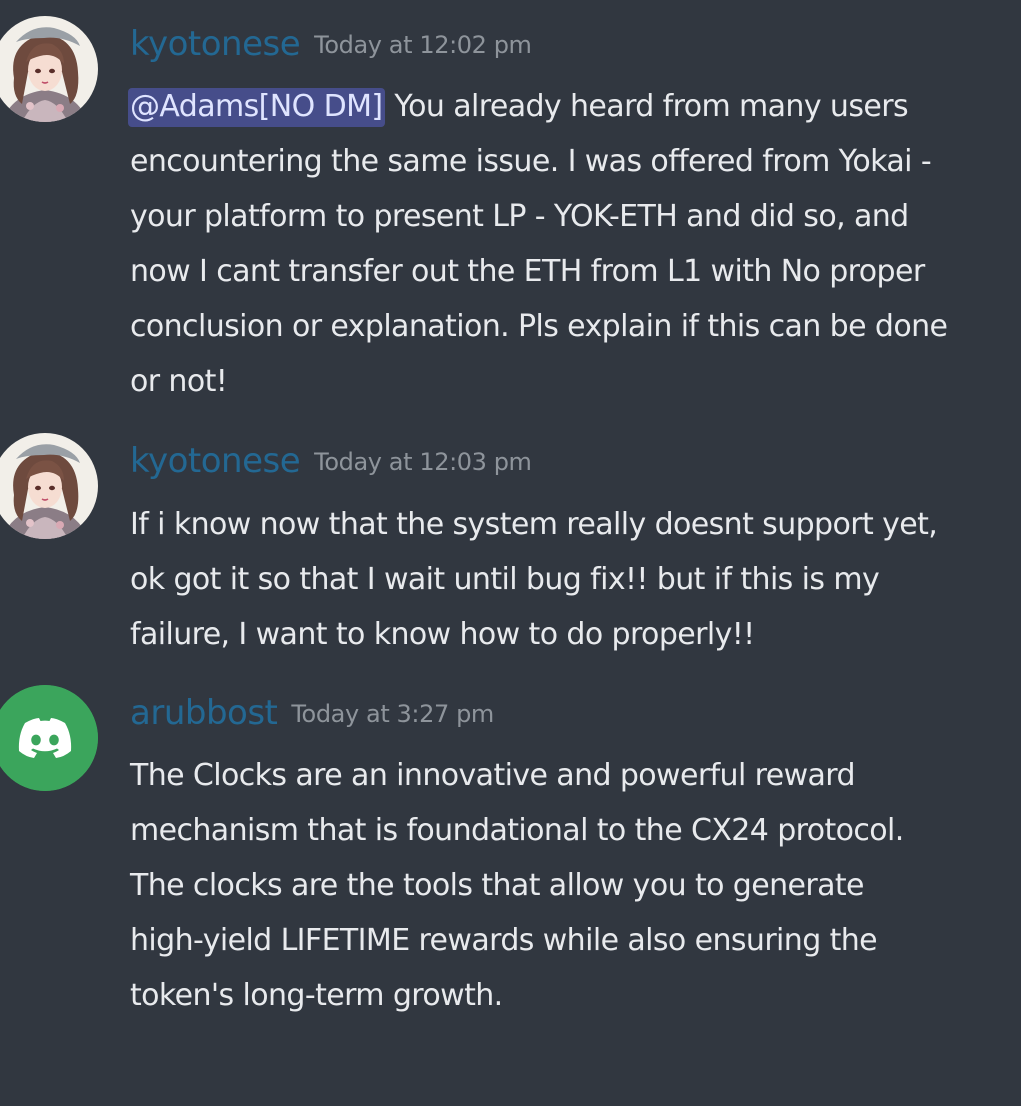 This screenshot has width=1021, height=1106. I want to click on message-header: kyotonese Today at 12:03 pm, so click(331, 461).